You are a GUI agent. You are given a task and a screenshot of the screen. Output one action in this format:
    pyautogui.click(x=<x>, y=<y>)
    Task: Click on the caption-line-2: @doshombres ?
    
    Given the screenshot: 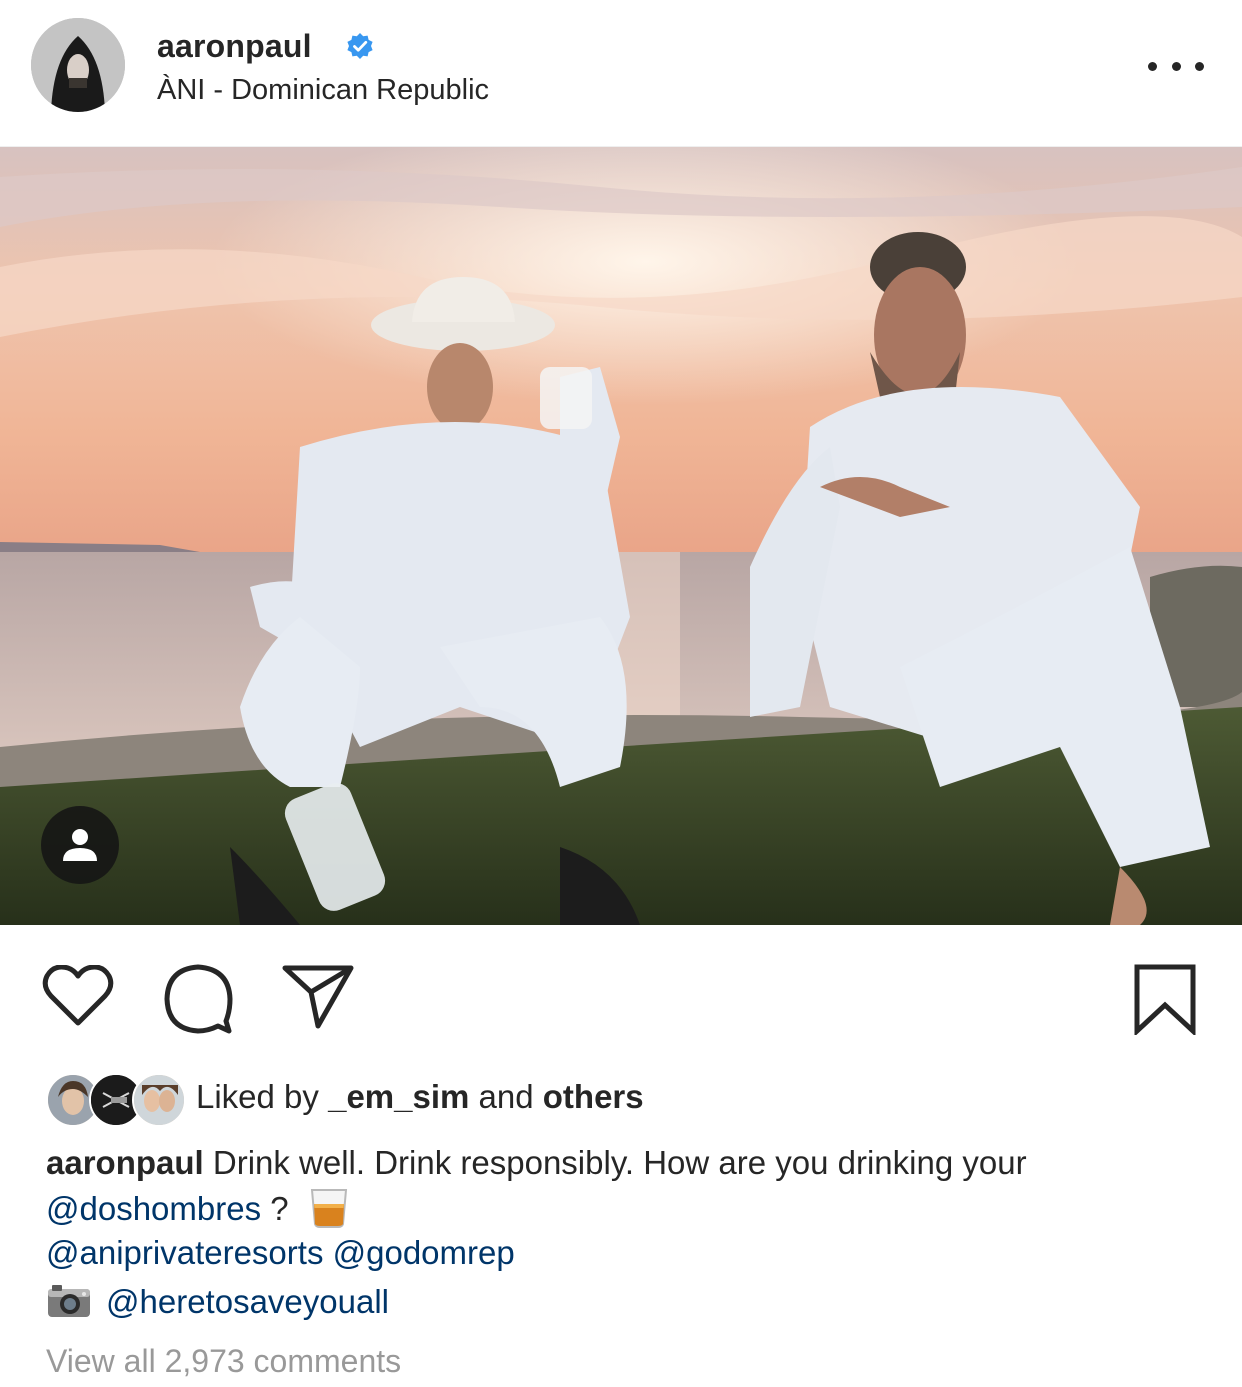 What is the action you would take?
    pyautogui.click(x=198, y=1207)
    